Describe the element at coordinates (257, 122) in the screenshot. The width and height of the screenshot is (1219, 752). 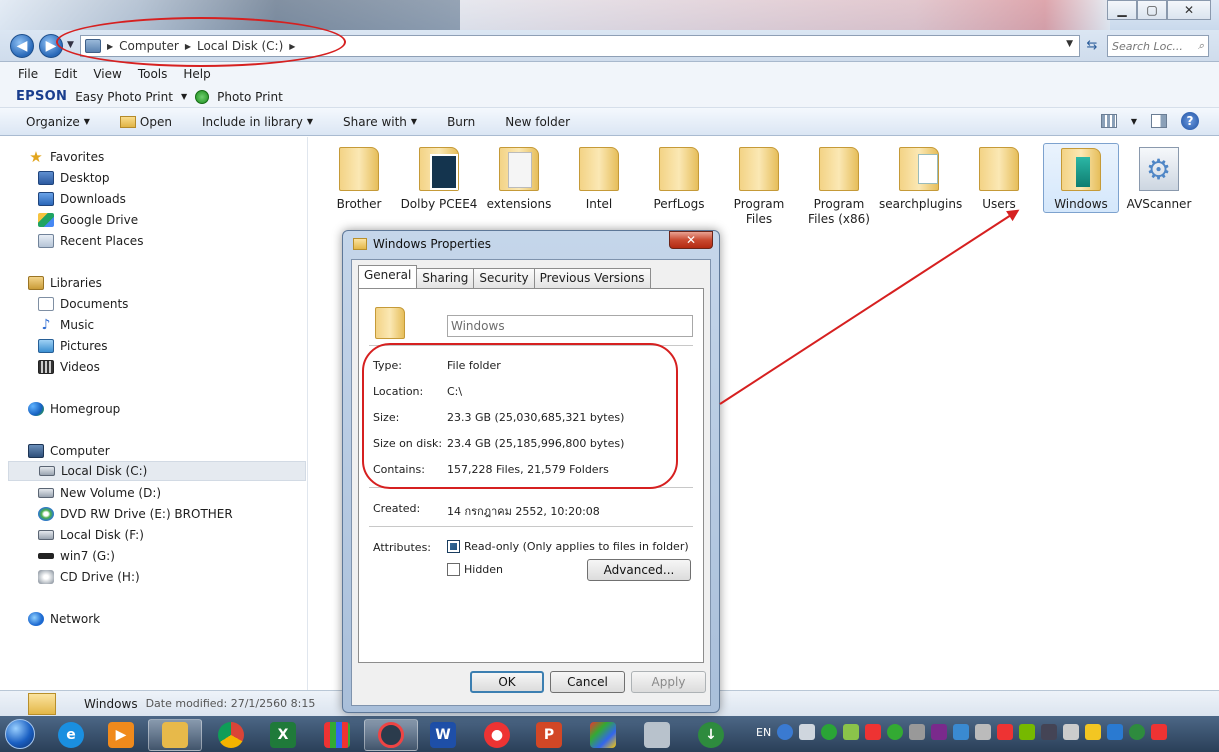
I see `include-in-library-button: Include in library ▼` at that location.